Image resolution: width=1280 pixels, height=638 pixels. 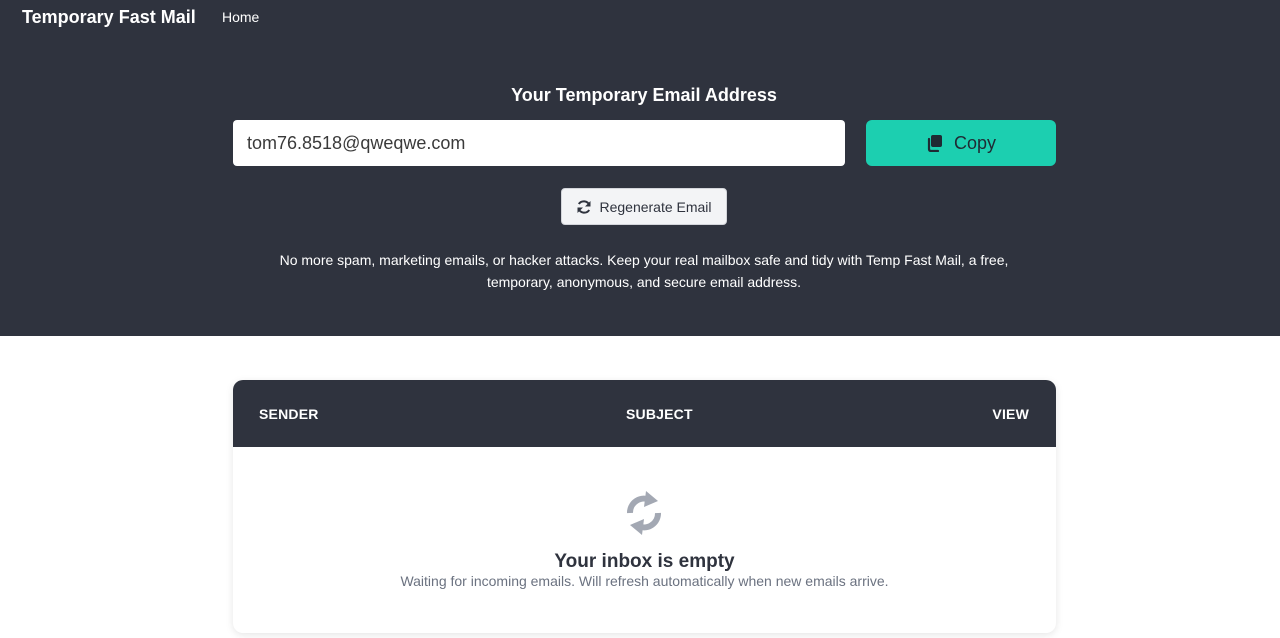 What do you see at coordinates (109, 17) in the screenshot?
I see `brand-logo-link: Temporary Fast Mail` at bounding box center [109, 17].